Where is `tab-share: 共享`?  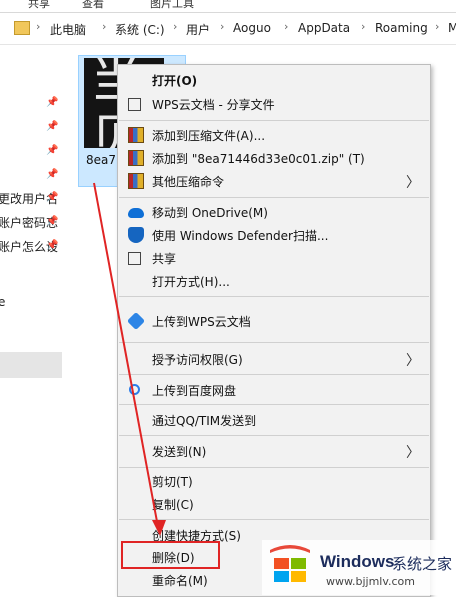
tab-share: 共享 is located at coordinates (39, 5).